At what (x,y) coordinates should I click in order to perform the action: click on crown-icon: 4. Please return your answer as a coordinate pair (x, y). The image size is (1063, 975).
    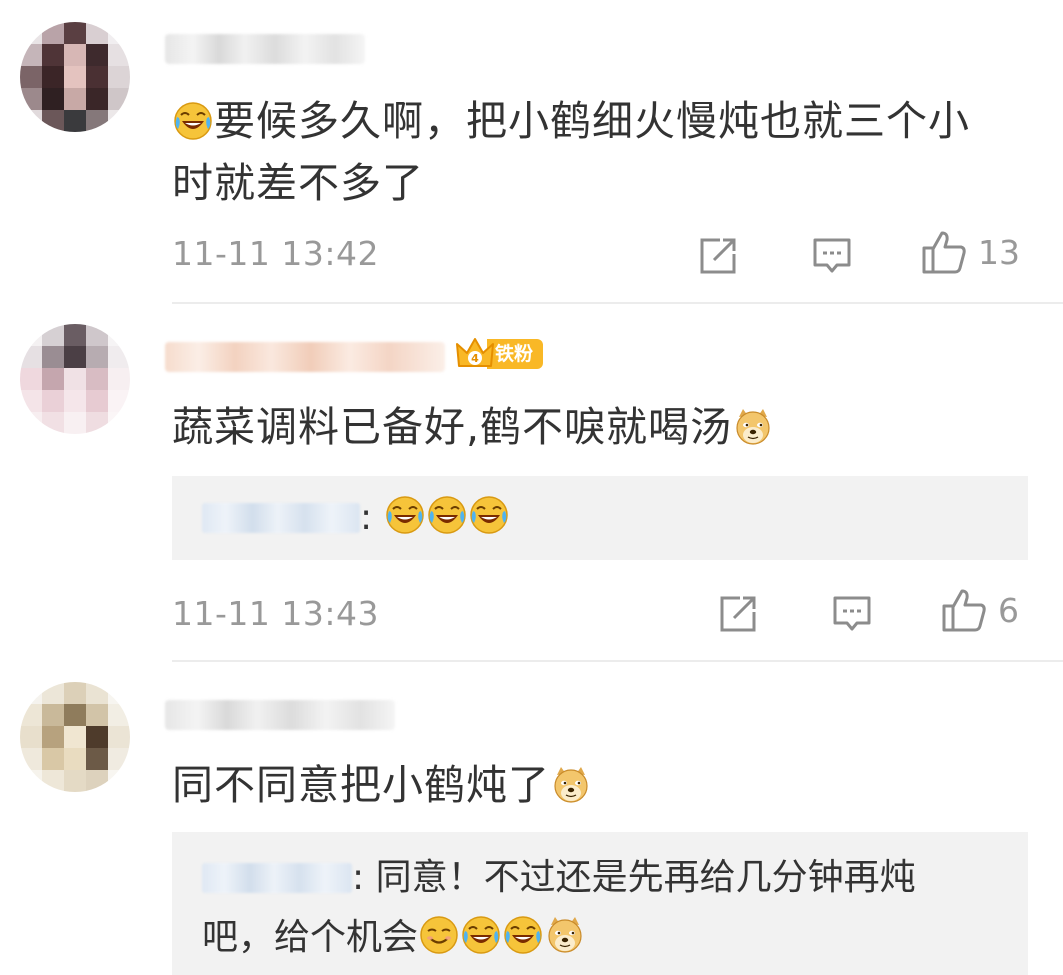
    Looking at the image, I should click on (475, 354).